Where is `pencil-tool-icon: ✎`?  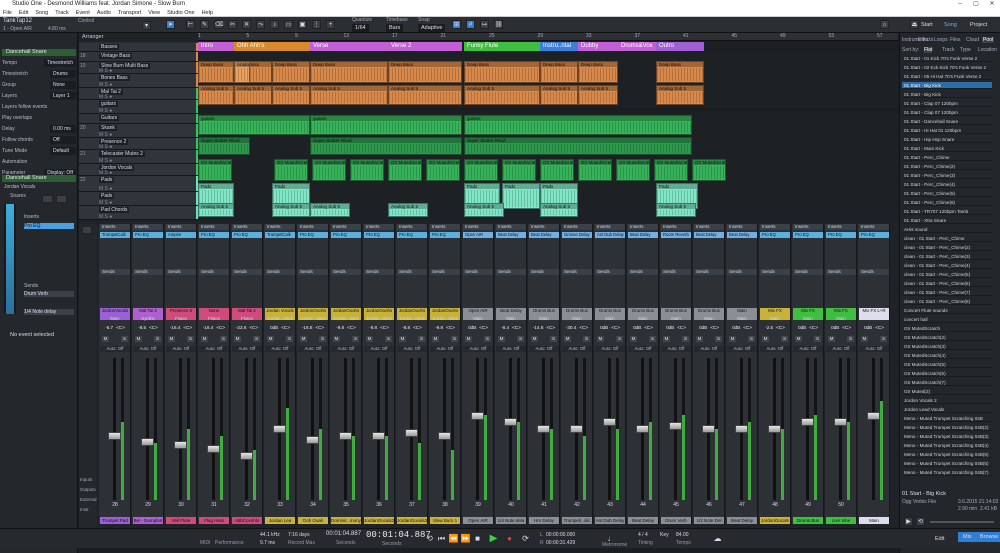 pencil-tool-icon: ✎ is located at coordinates (204, 24).